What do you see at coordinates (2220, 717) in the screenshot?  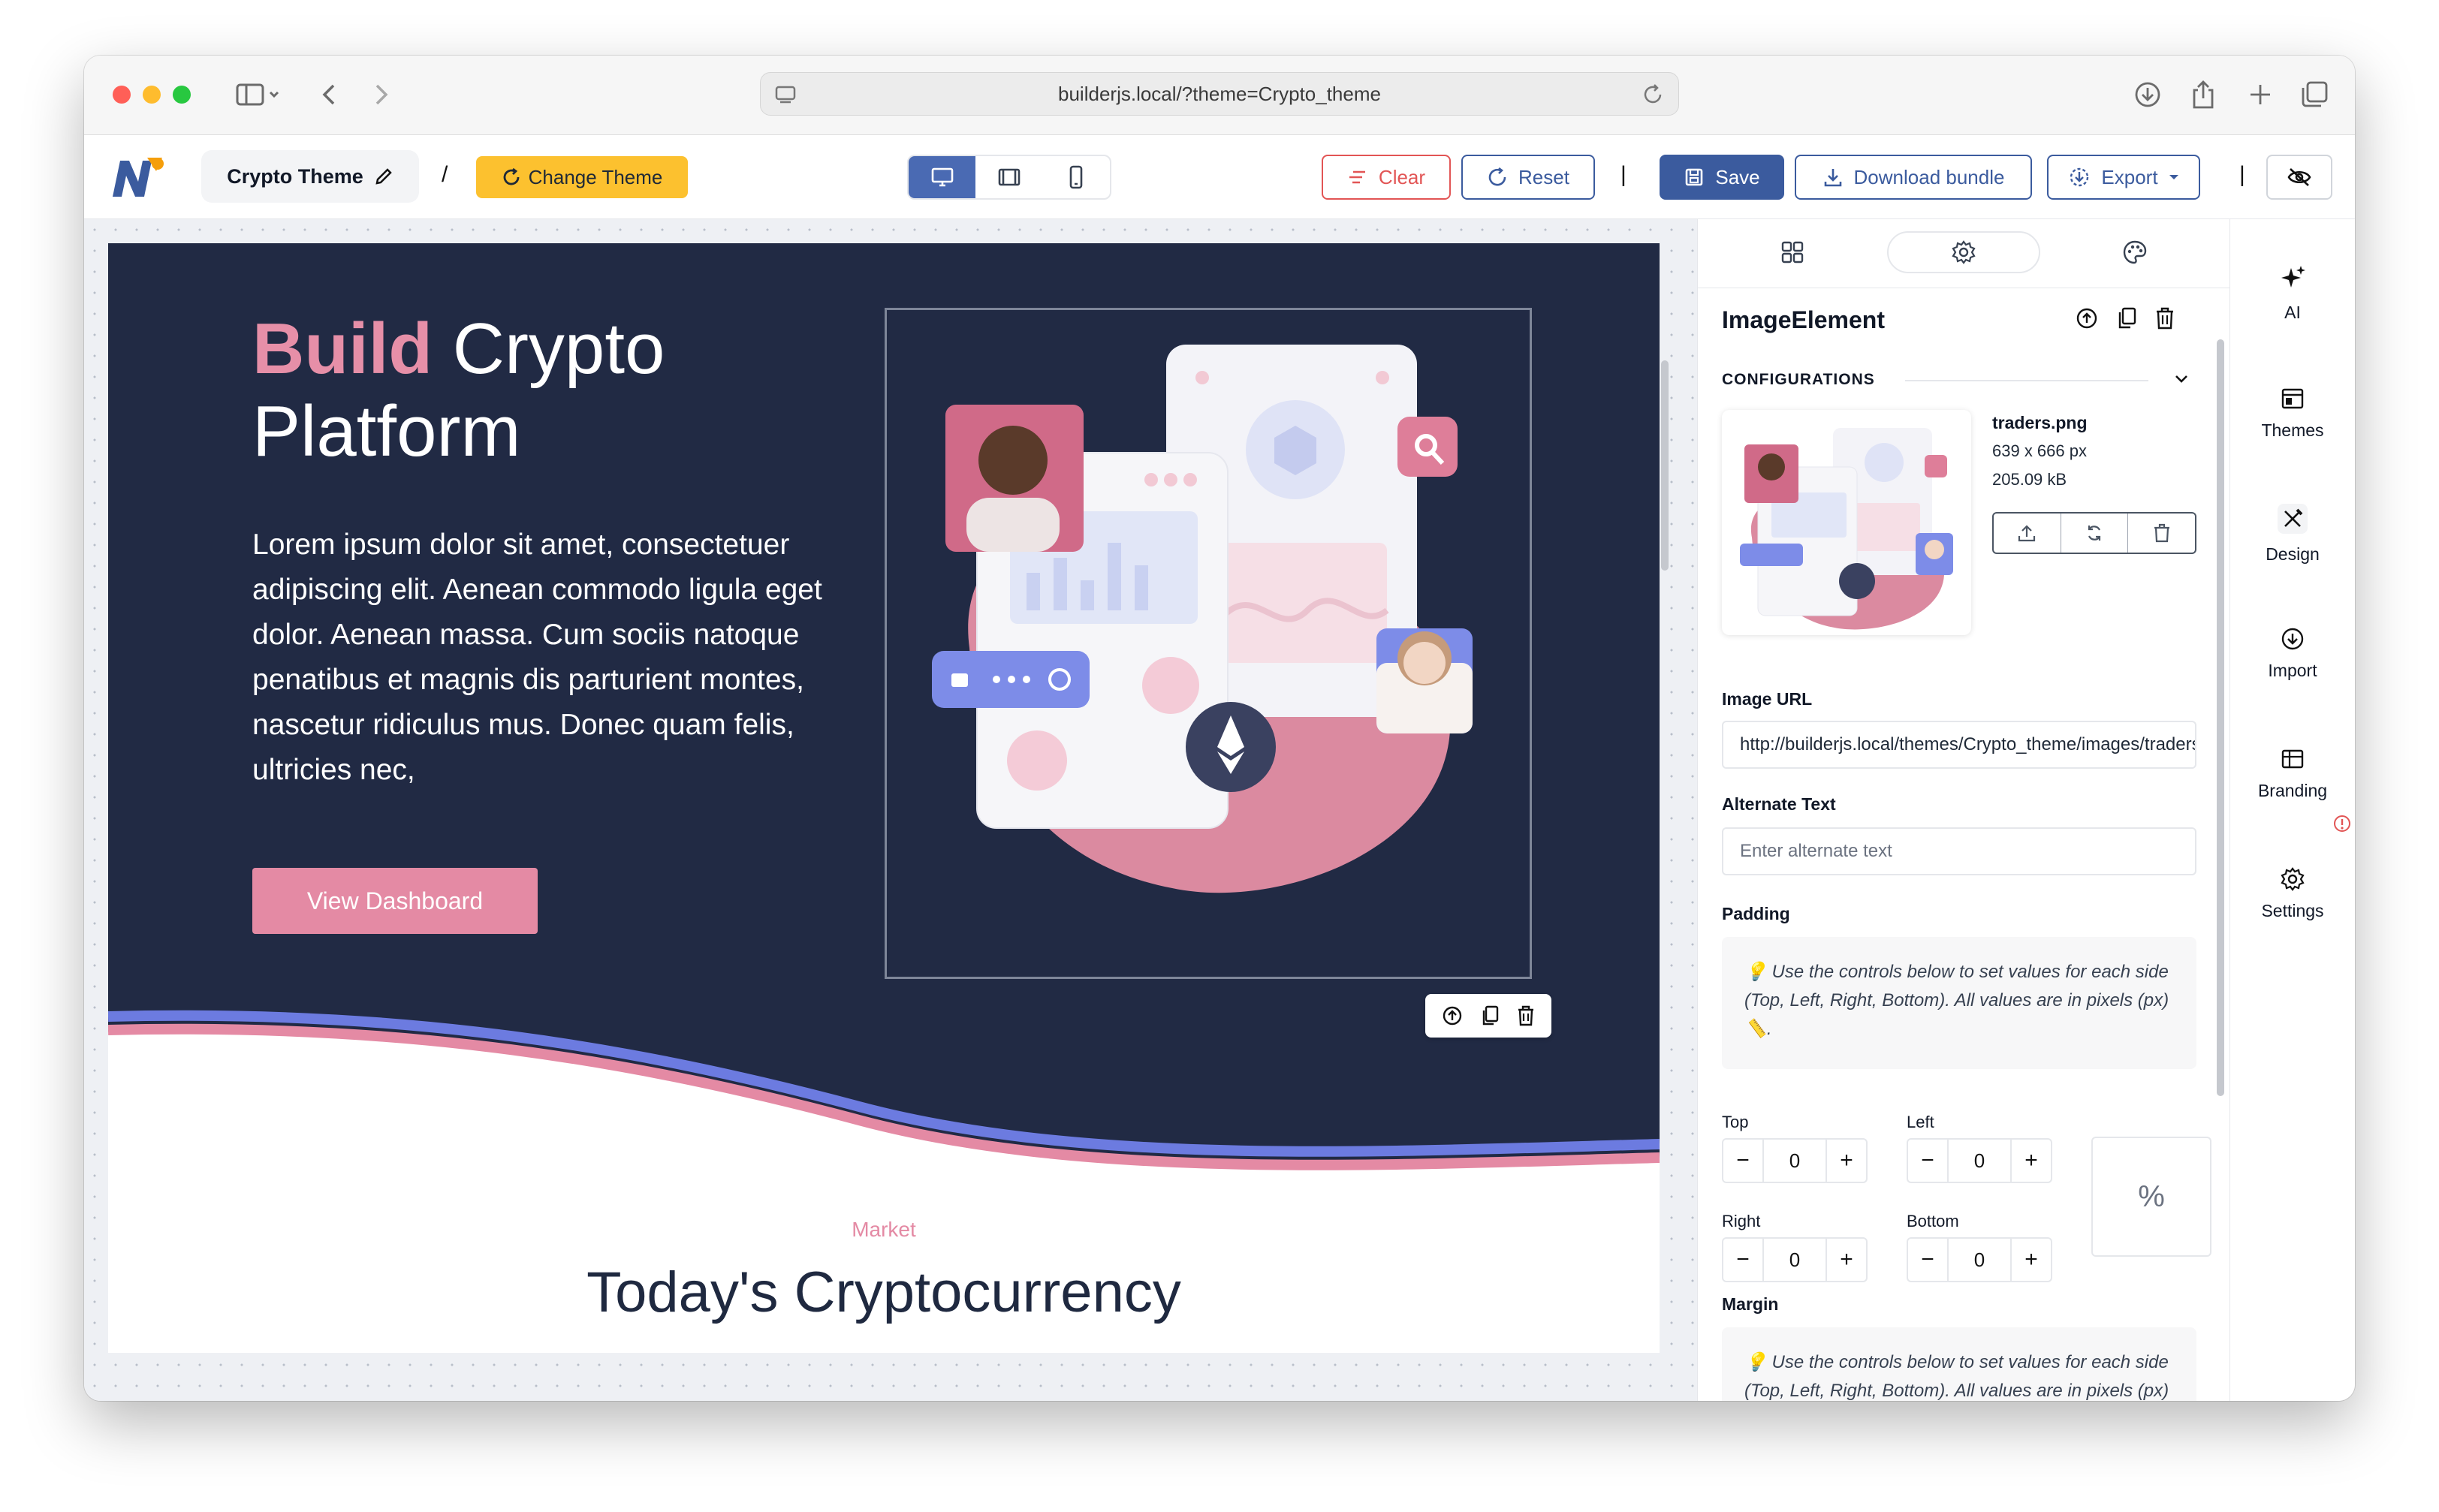 I see `panel-scrollbar` at bounding box center [2220, 717].